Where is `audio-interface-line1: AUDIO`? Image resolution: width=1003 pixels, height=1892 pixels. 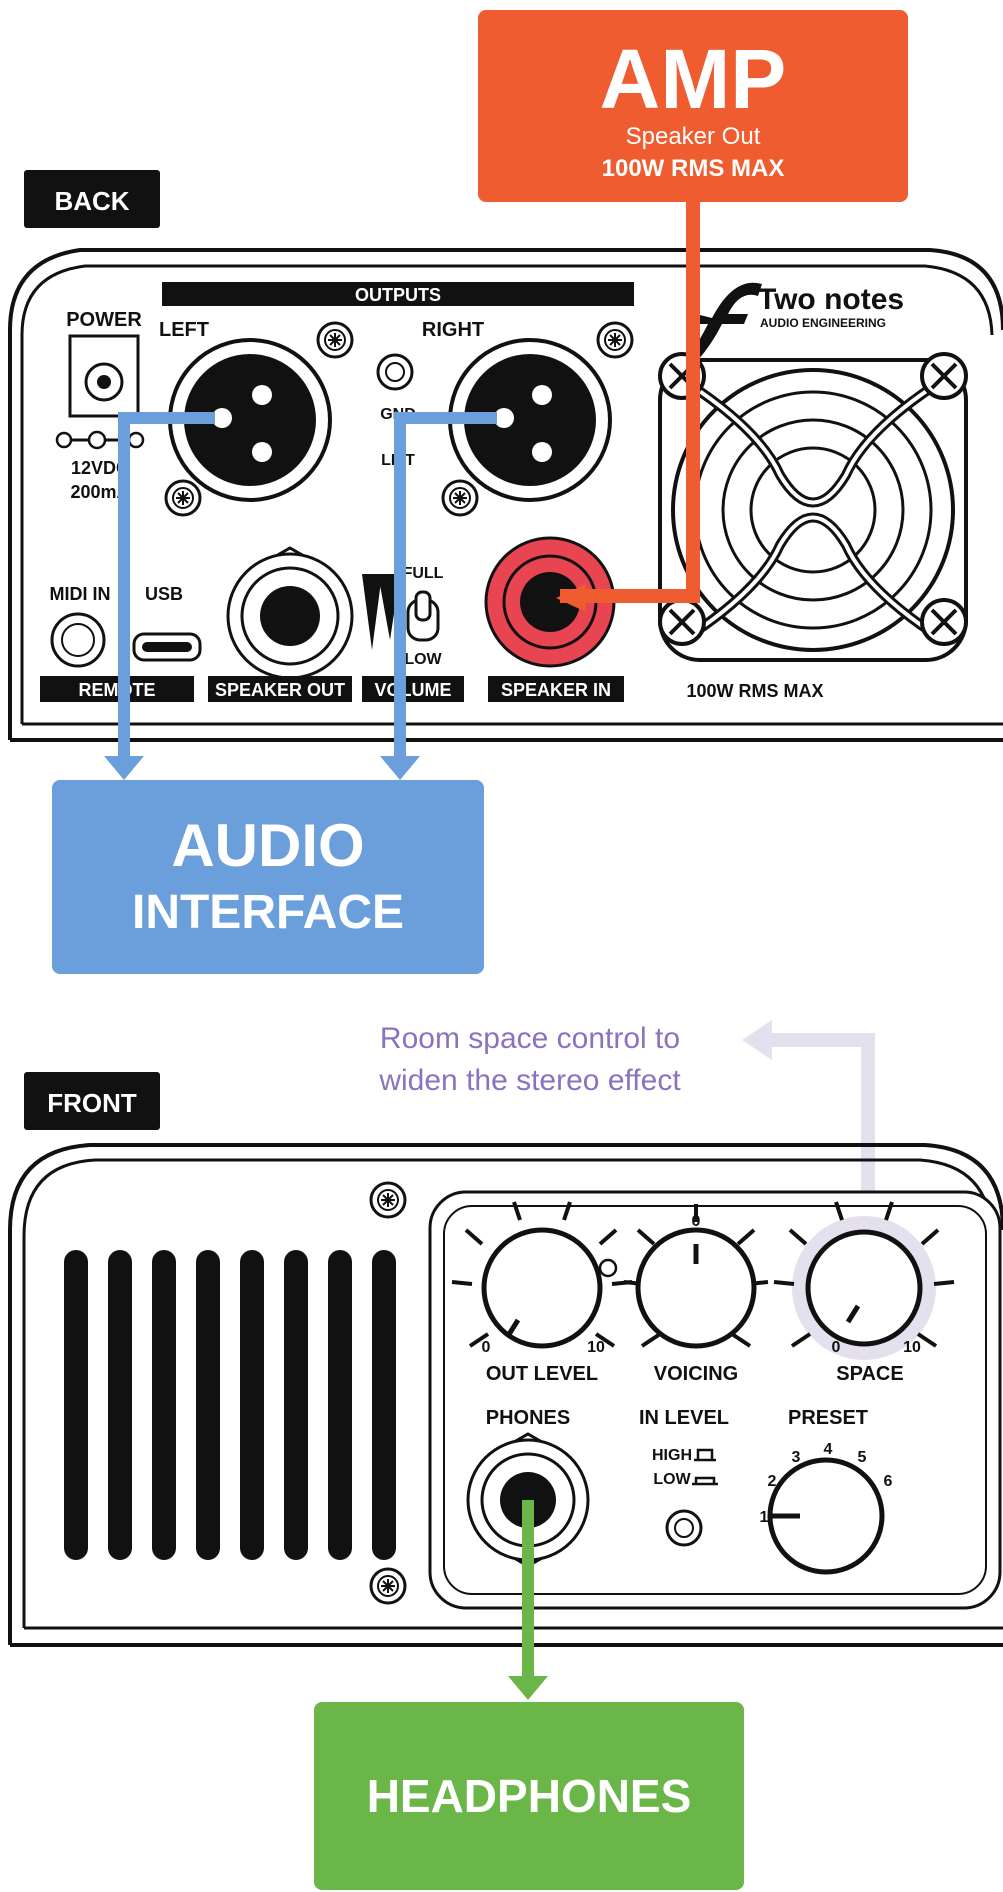
audio-interface-line1: AUDIO is located at coordinates (267, 845).